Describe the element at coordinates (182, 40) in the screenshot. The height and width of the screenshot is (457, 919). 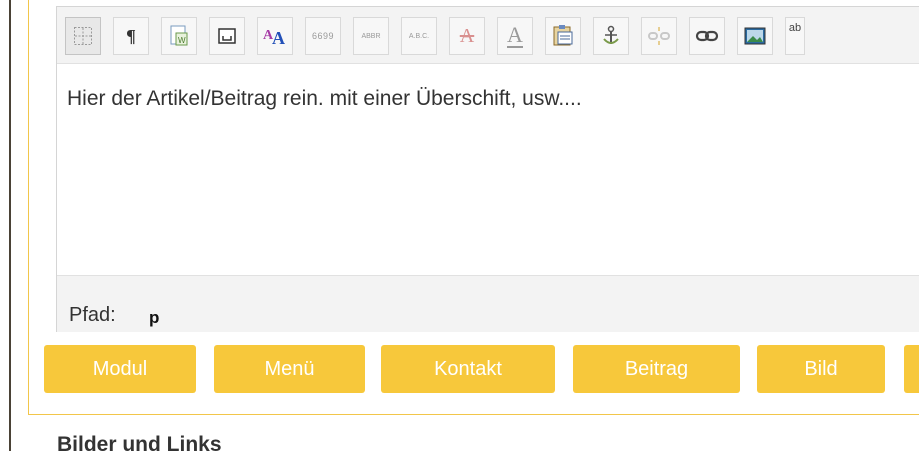
I see `svg-text: W` at that location.